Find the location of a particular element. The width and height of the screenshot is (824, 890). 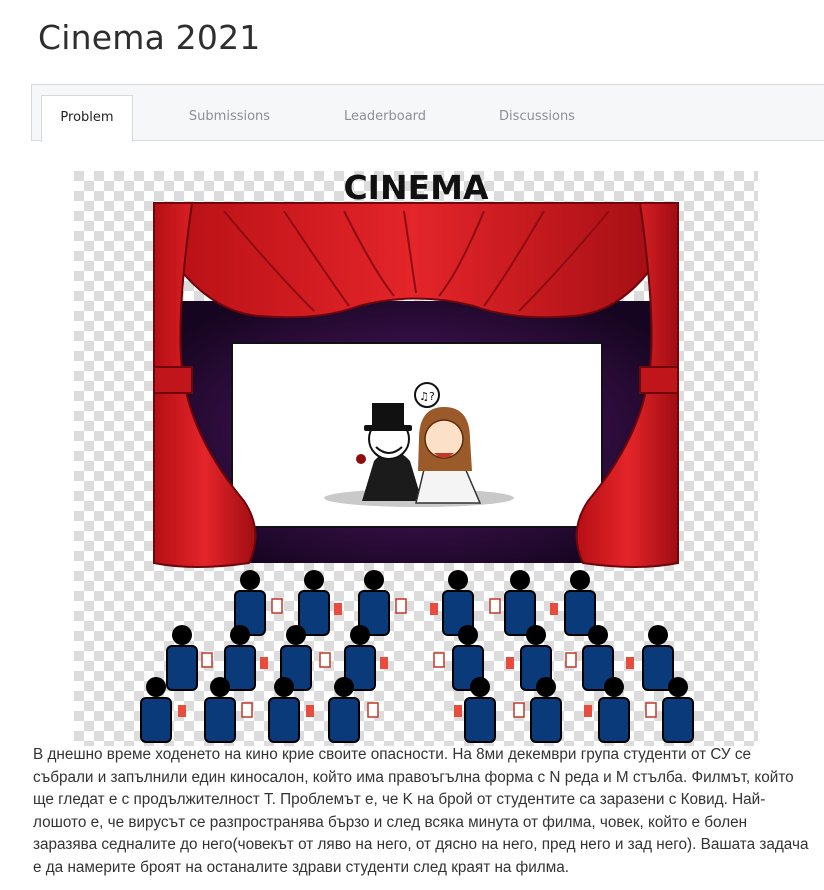

tab-discussions: Discussions is located at coordinates (537, 118).